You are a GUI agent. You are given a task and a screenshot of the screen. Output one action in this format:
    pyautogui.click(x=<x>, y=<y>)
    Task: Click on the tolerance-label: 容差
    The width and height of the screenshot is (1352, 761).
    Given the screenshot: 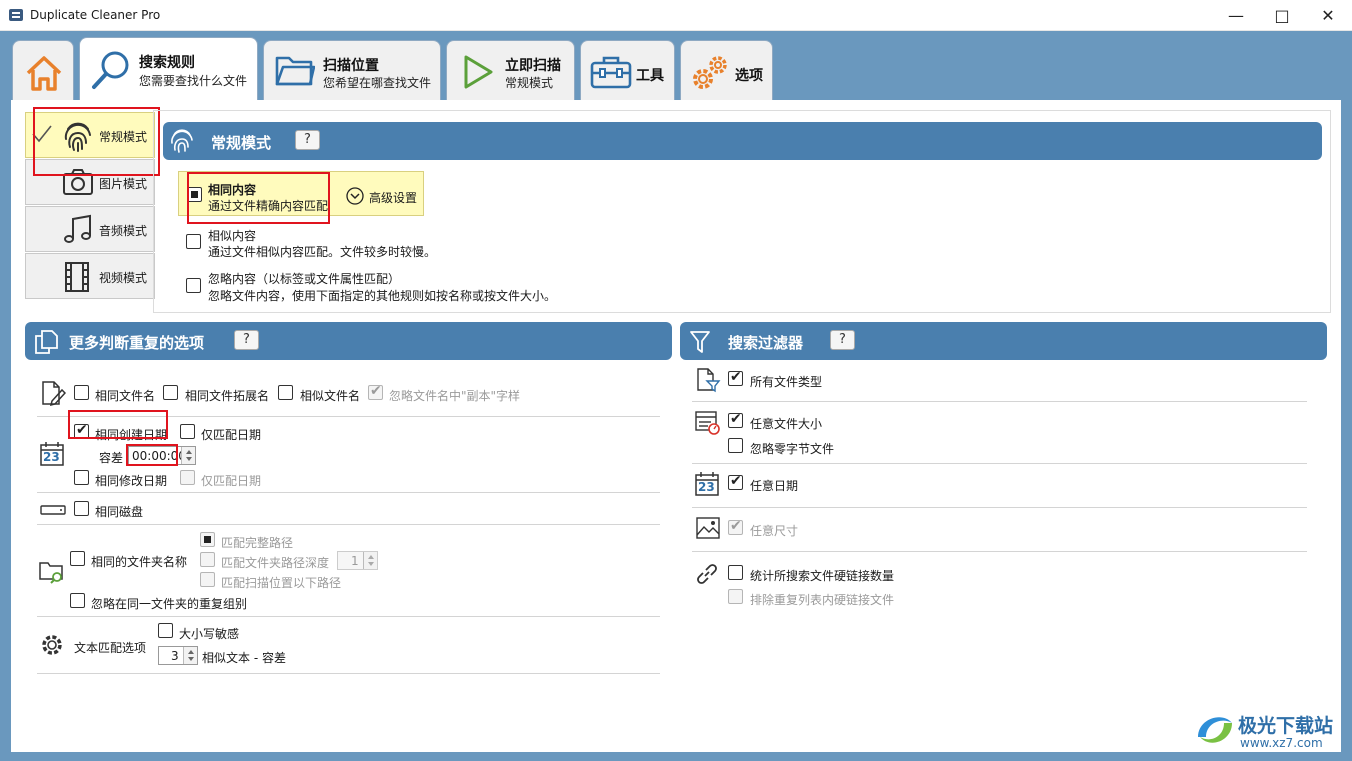 What is the action you would take?
    pyautogui.click(x=111, y=458)
    